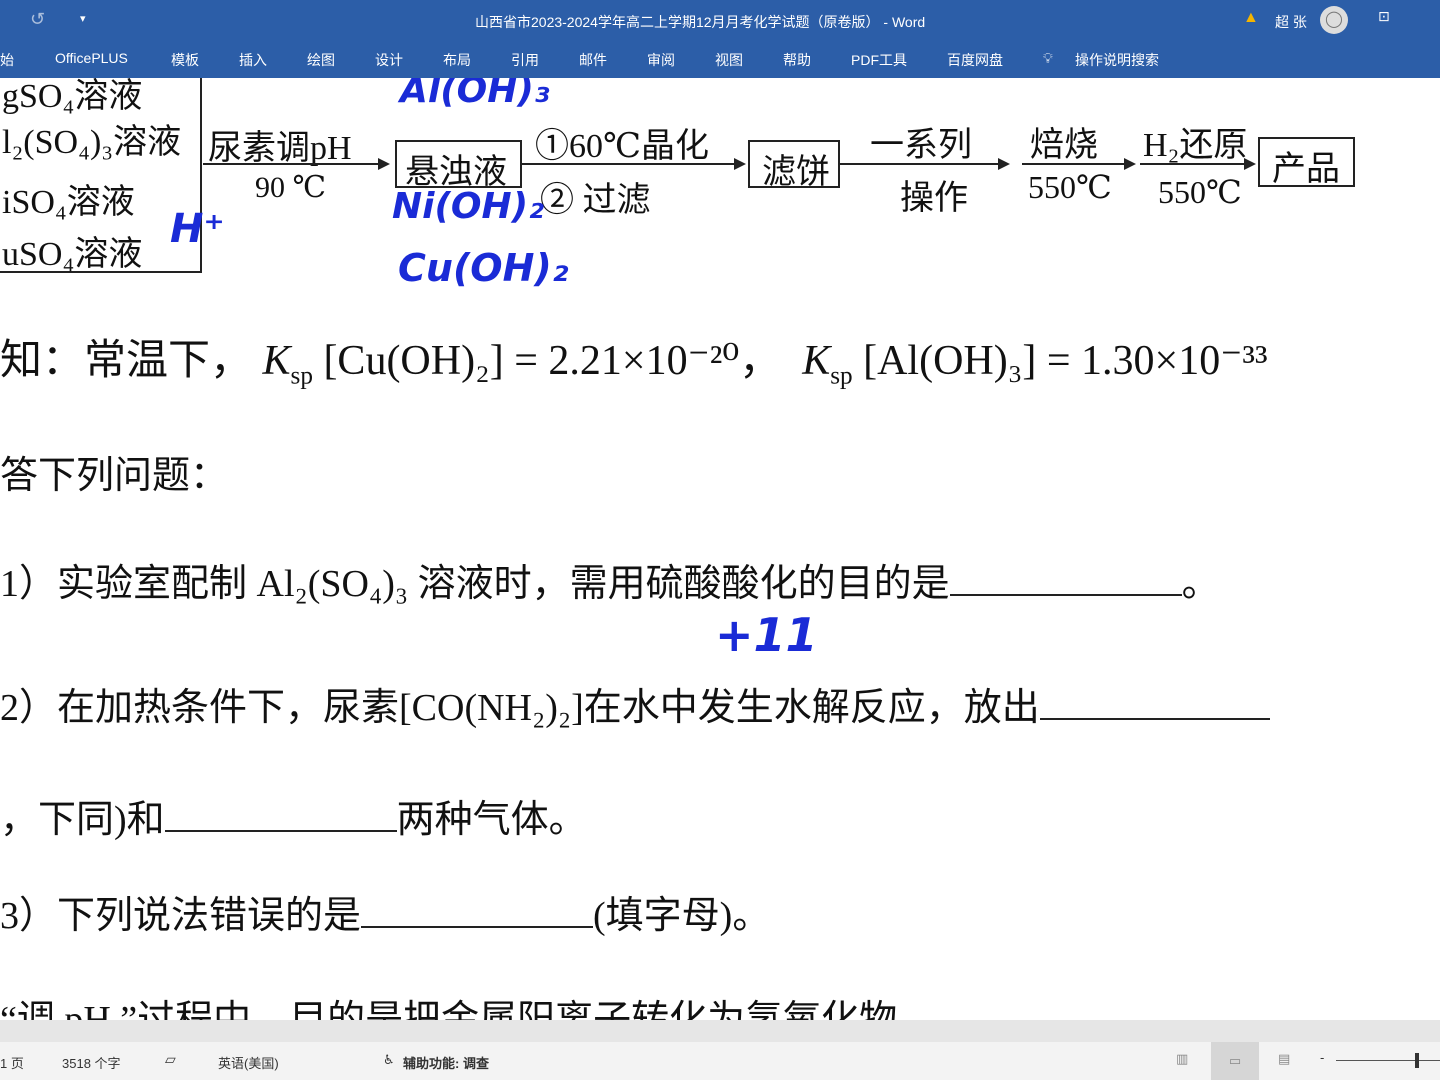  Describe the element at coordinates (83, 18) in the screenshot. I see `customize-toolbar-icon: ▾` at that location.